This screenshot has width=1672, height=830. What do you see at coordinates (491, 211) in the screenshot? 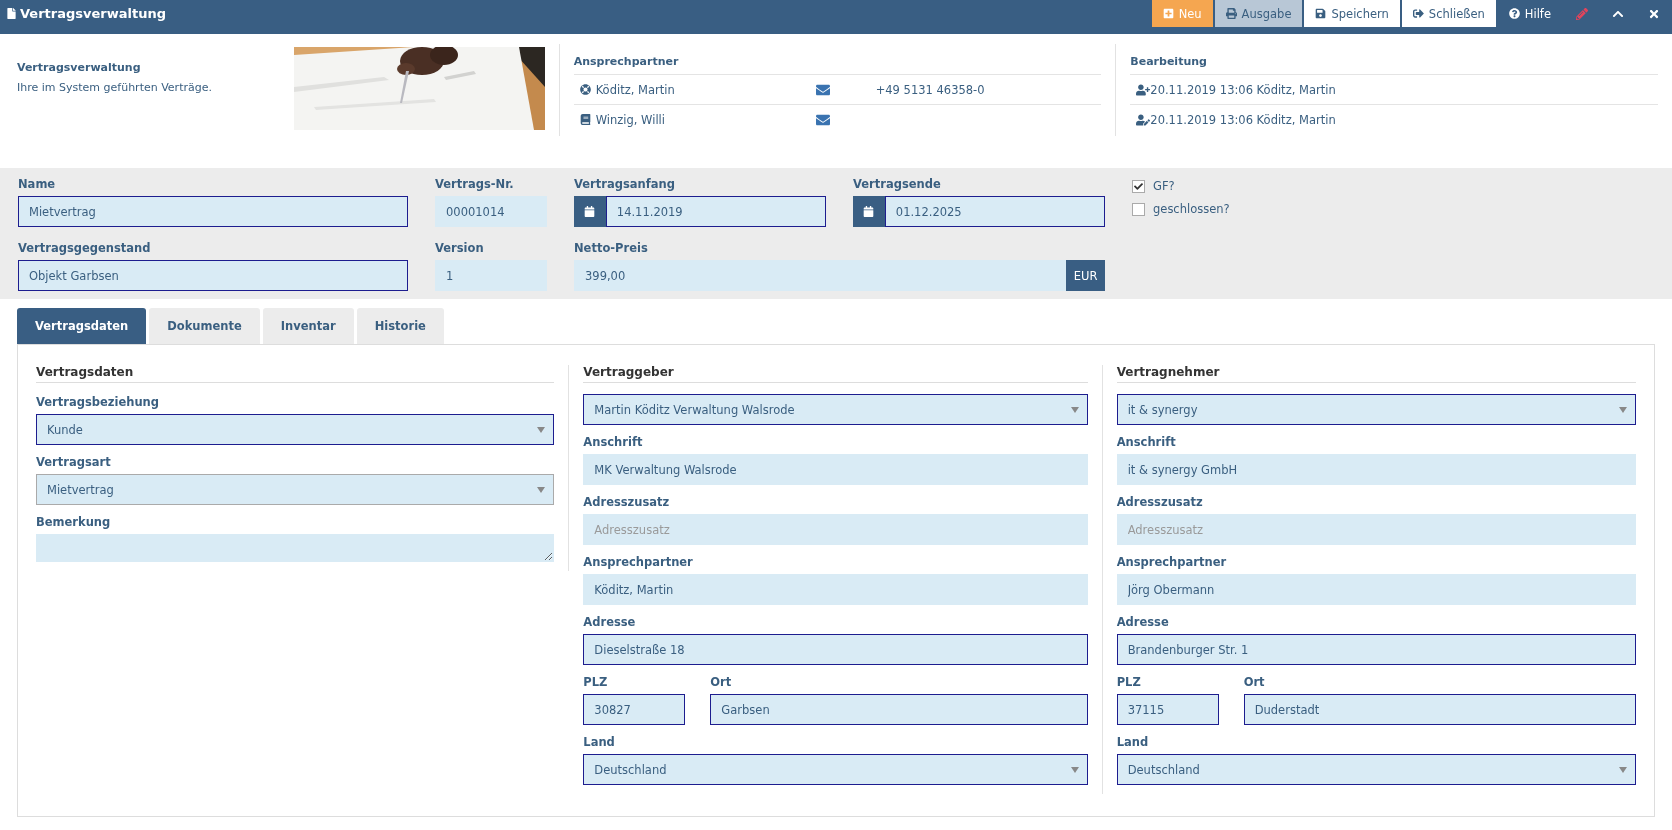
I see `input-field: 00001014` at bounding box center [491, 211].